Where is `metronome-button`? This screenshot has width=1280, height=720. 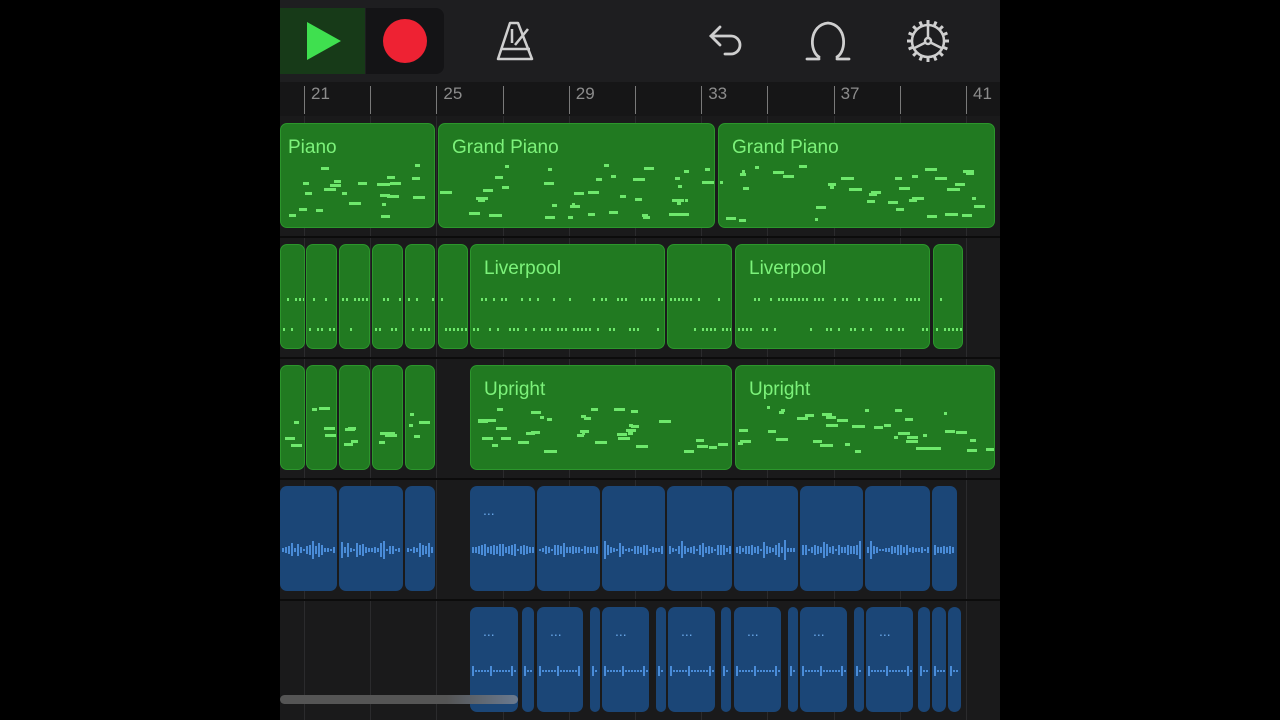 metronome-button is located at coordinates (516, 41).